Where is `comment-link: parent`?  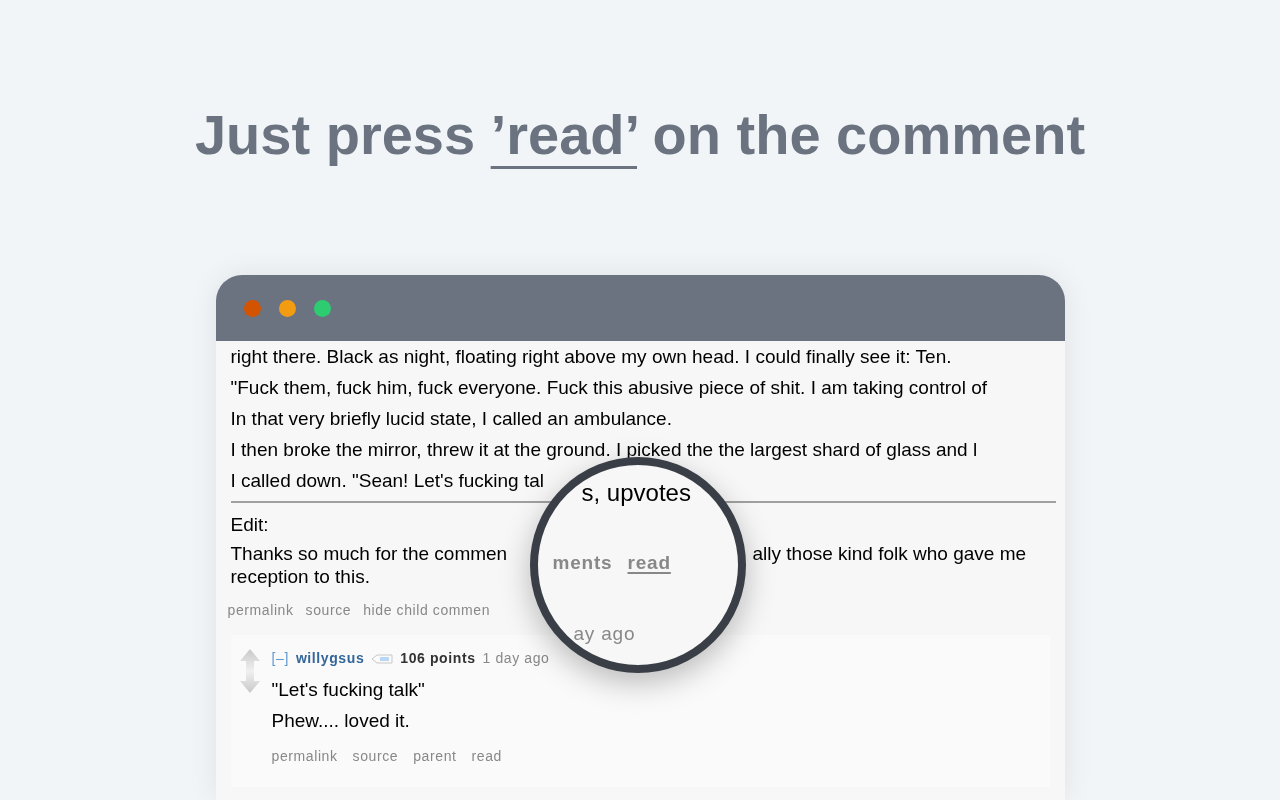 comment-link: parent is located at coordinates (435, 756).